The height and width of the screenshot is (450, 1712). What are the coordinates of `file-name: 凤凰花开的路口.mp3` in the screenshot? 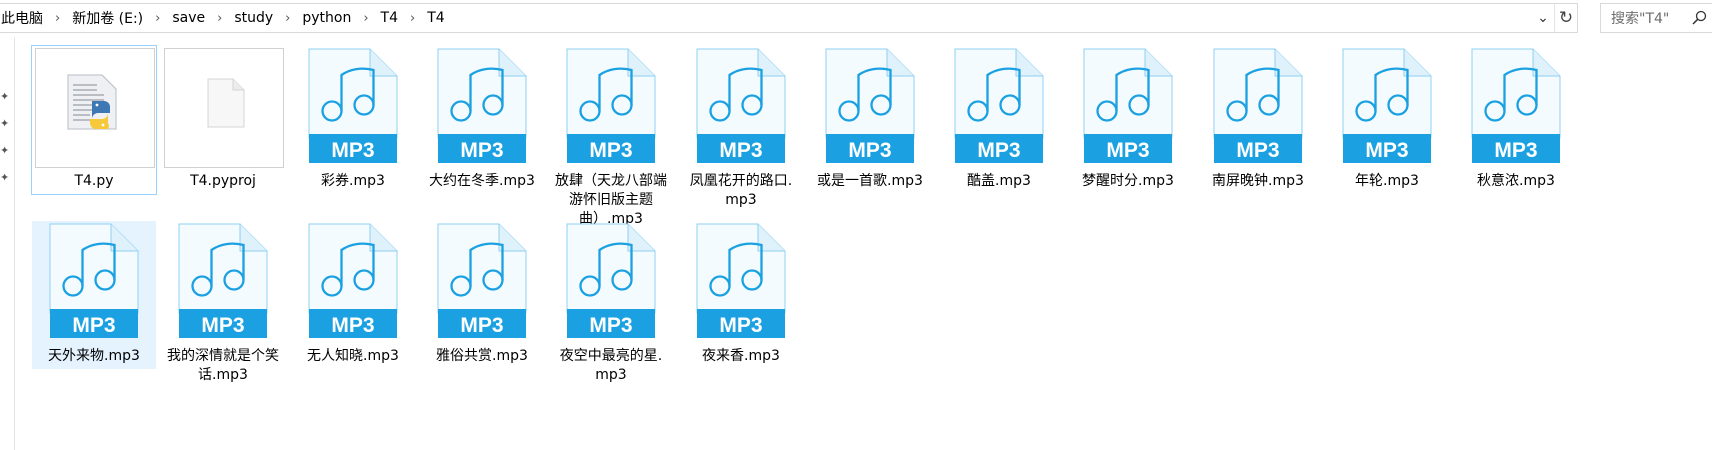 It's located at (741, 190).